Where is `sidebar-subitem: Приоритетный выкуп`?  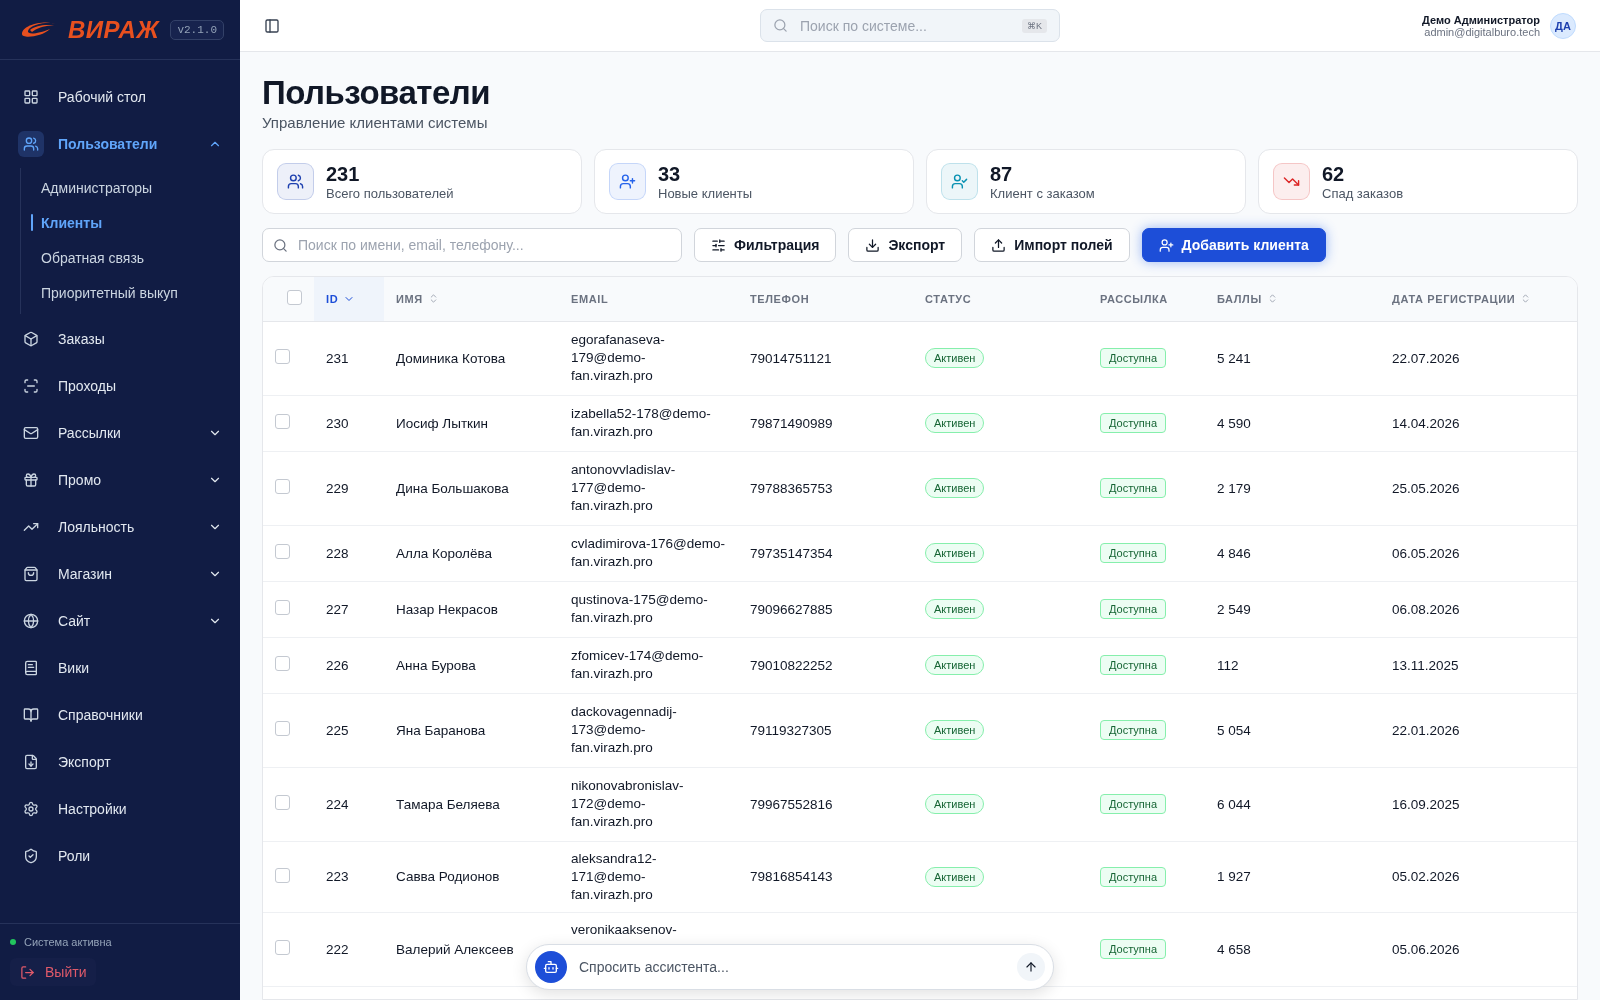
sidebar-subitem: Приоритетный выкуп is located at coordinates (121, 292).